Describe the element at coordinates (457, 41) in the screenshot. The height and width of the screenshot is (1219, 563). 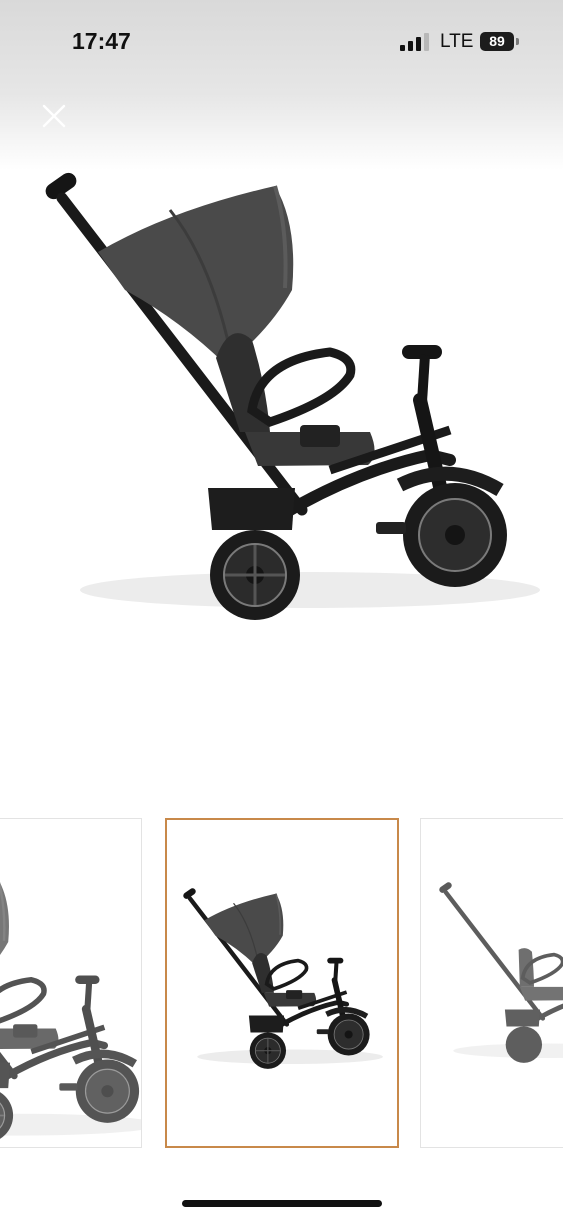
I see `carrier-label: LTE` at that location.